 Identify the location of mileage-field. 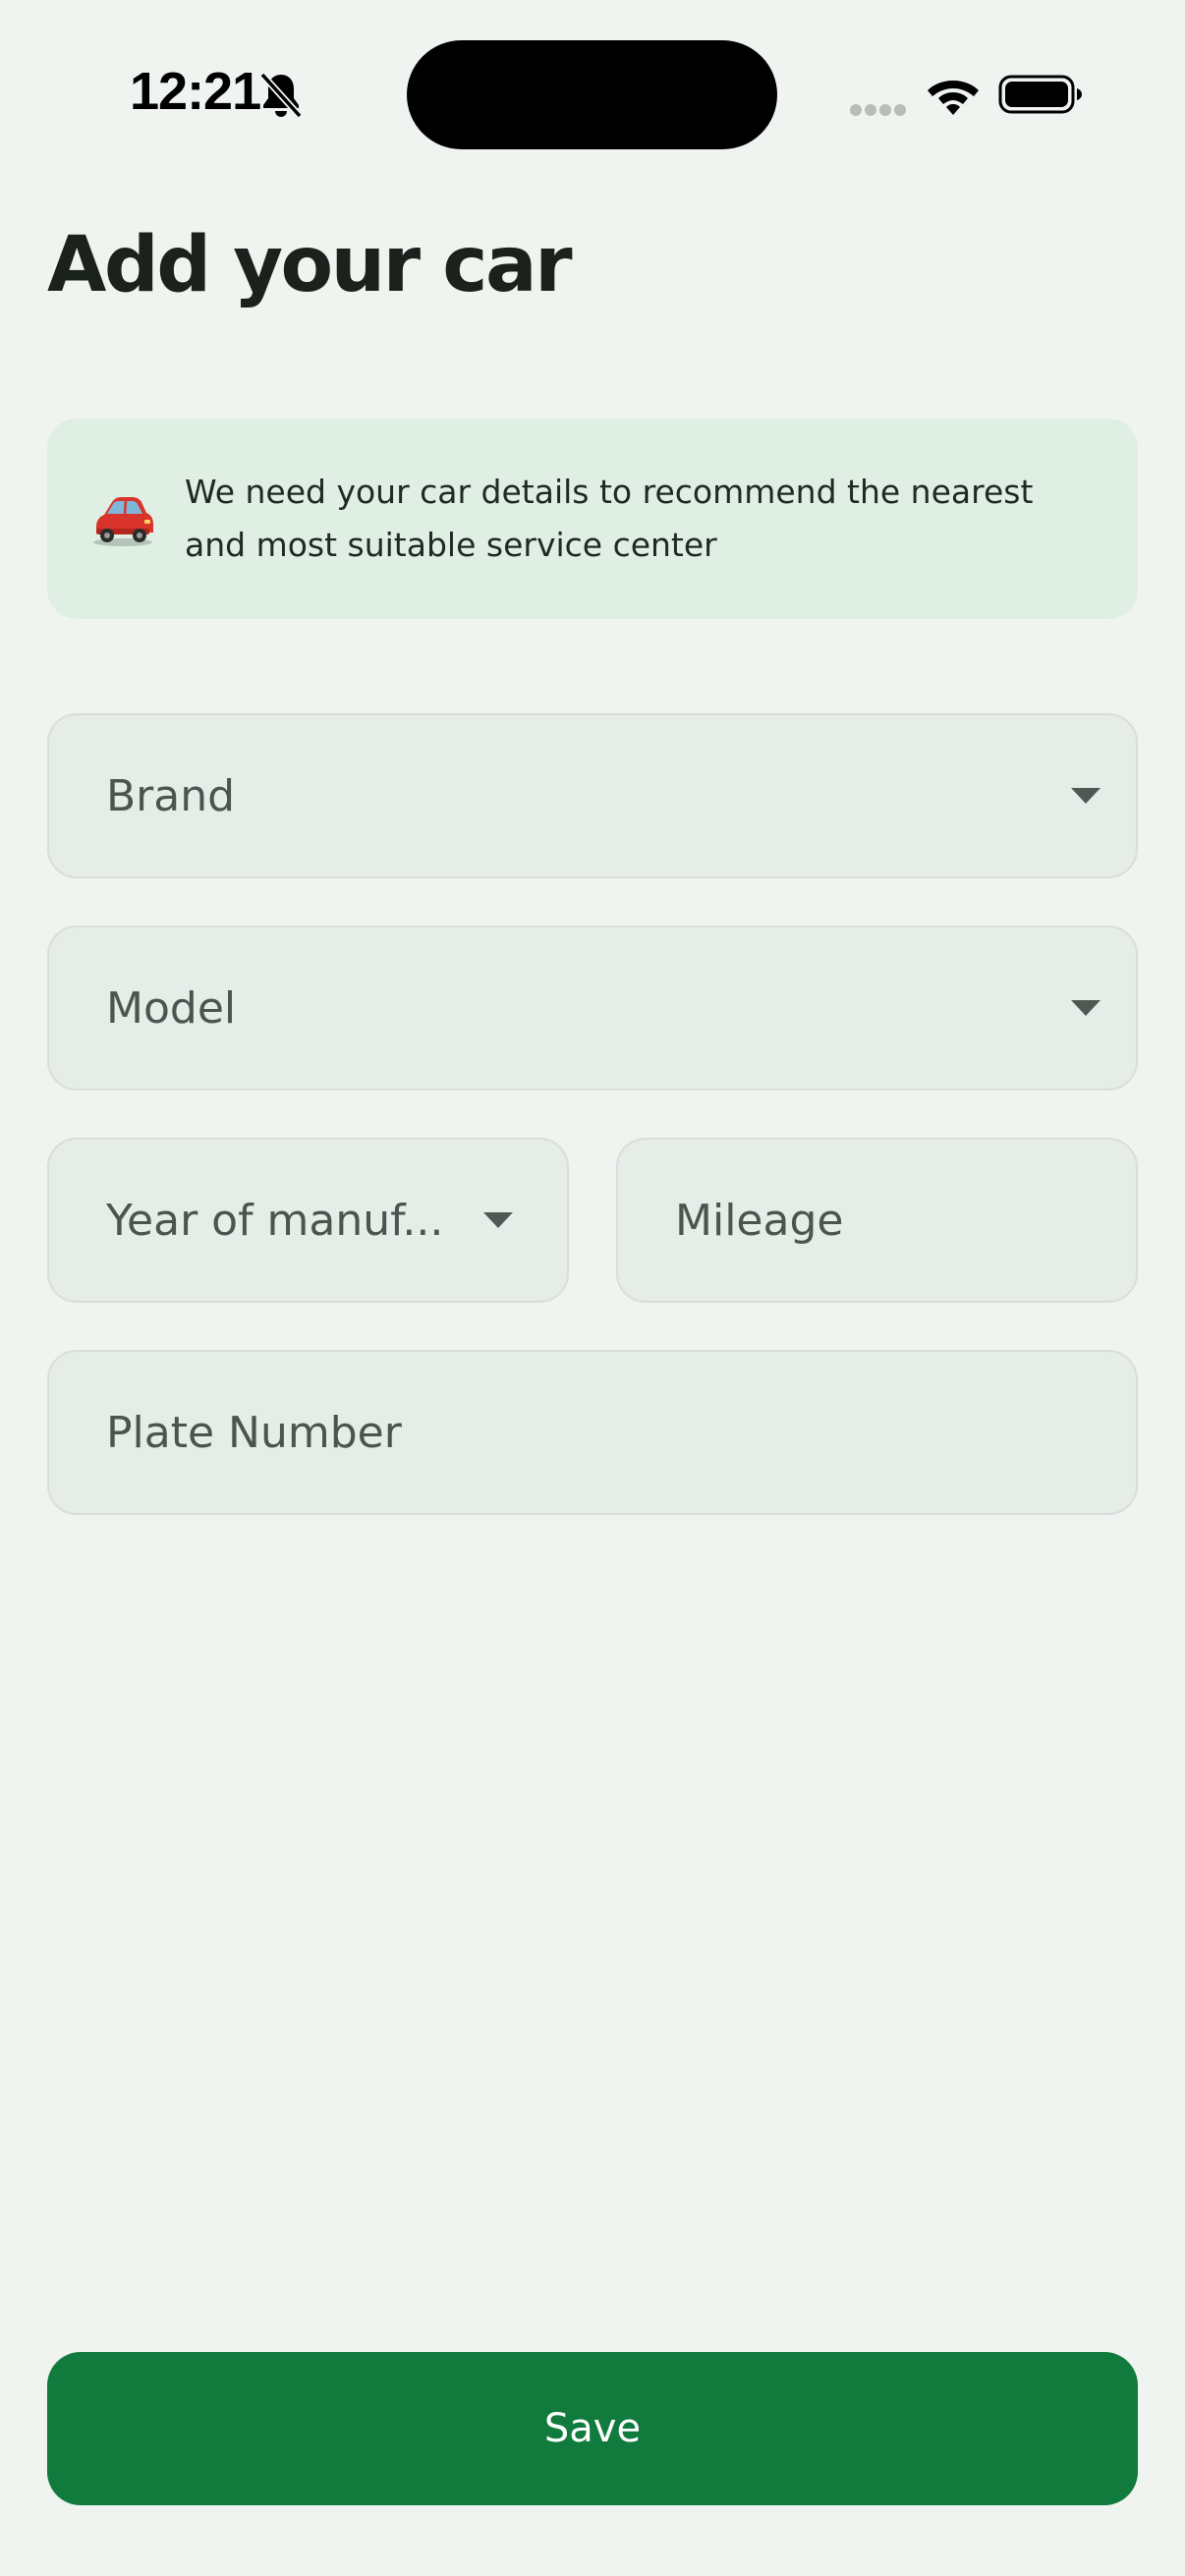
(877, 1220).